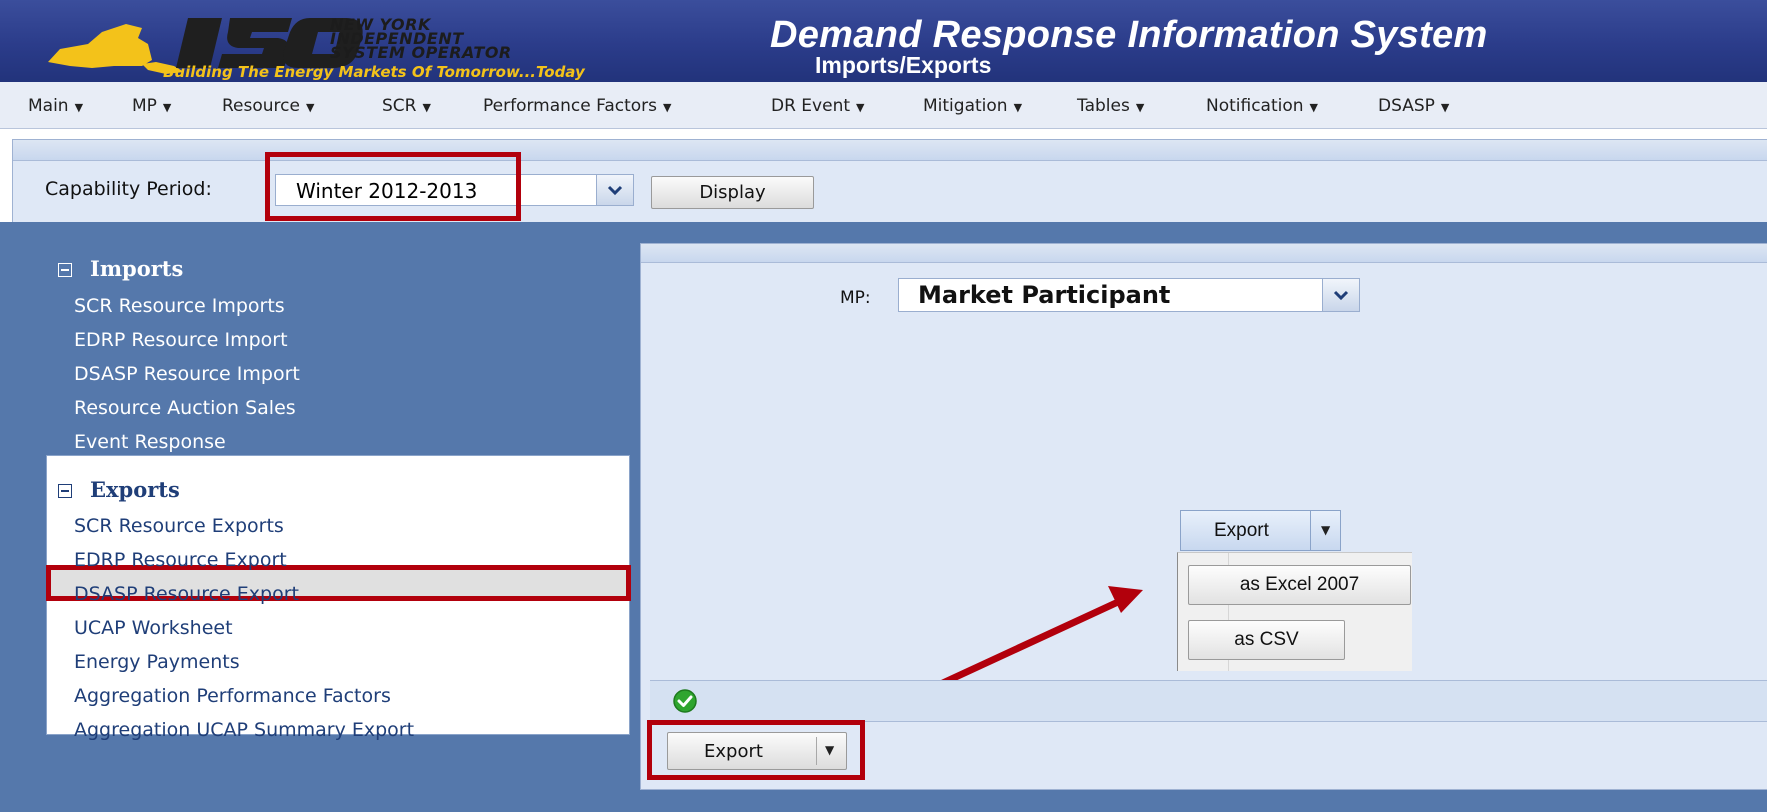 The height and width of the screenshot is (812, 1767). Describe the element at coordinates (829, 750) in the screenshot. I see `caret-down-icon: ▼` at that location.